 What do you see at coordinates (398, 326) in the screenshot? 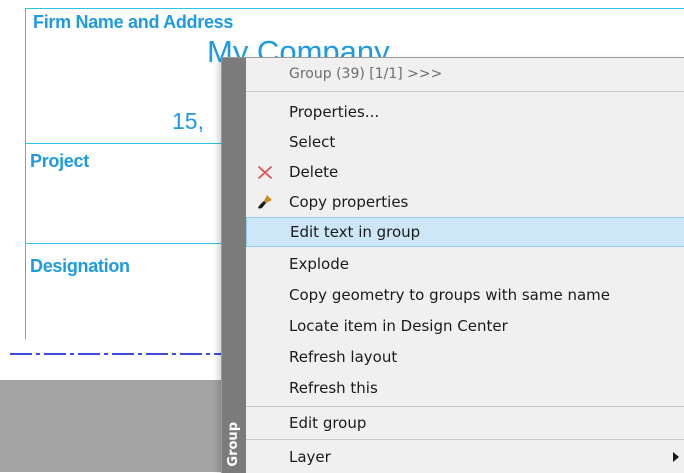
I see `menu-item-label: Locate item in Design Center` at bounding box center [398, 326].